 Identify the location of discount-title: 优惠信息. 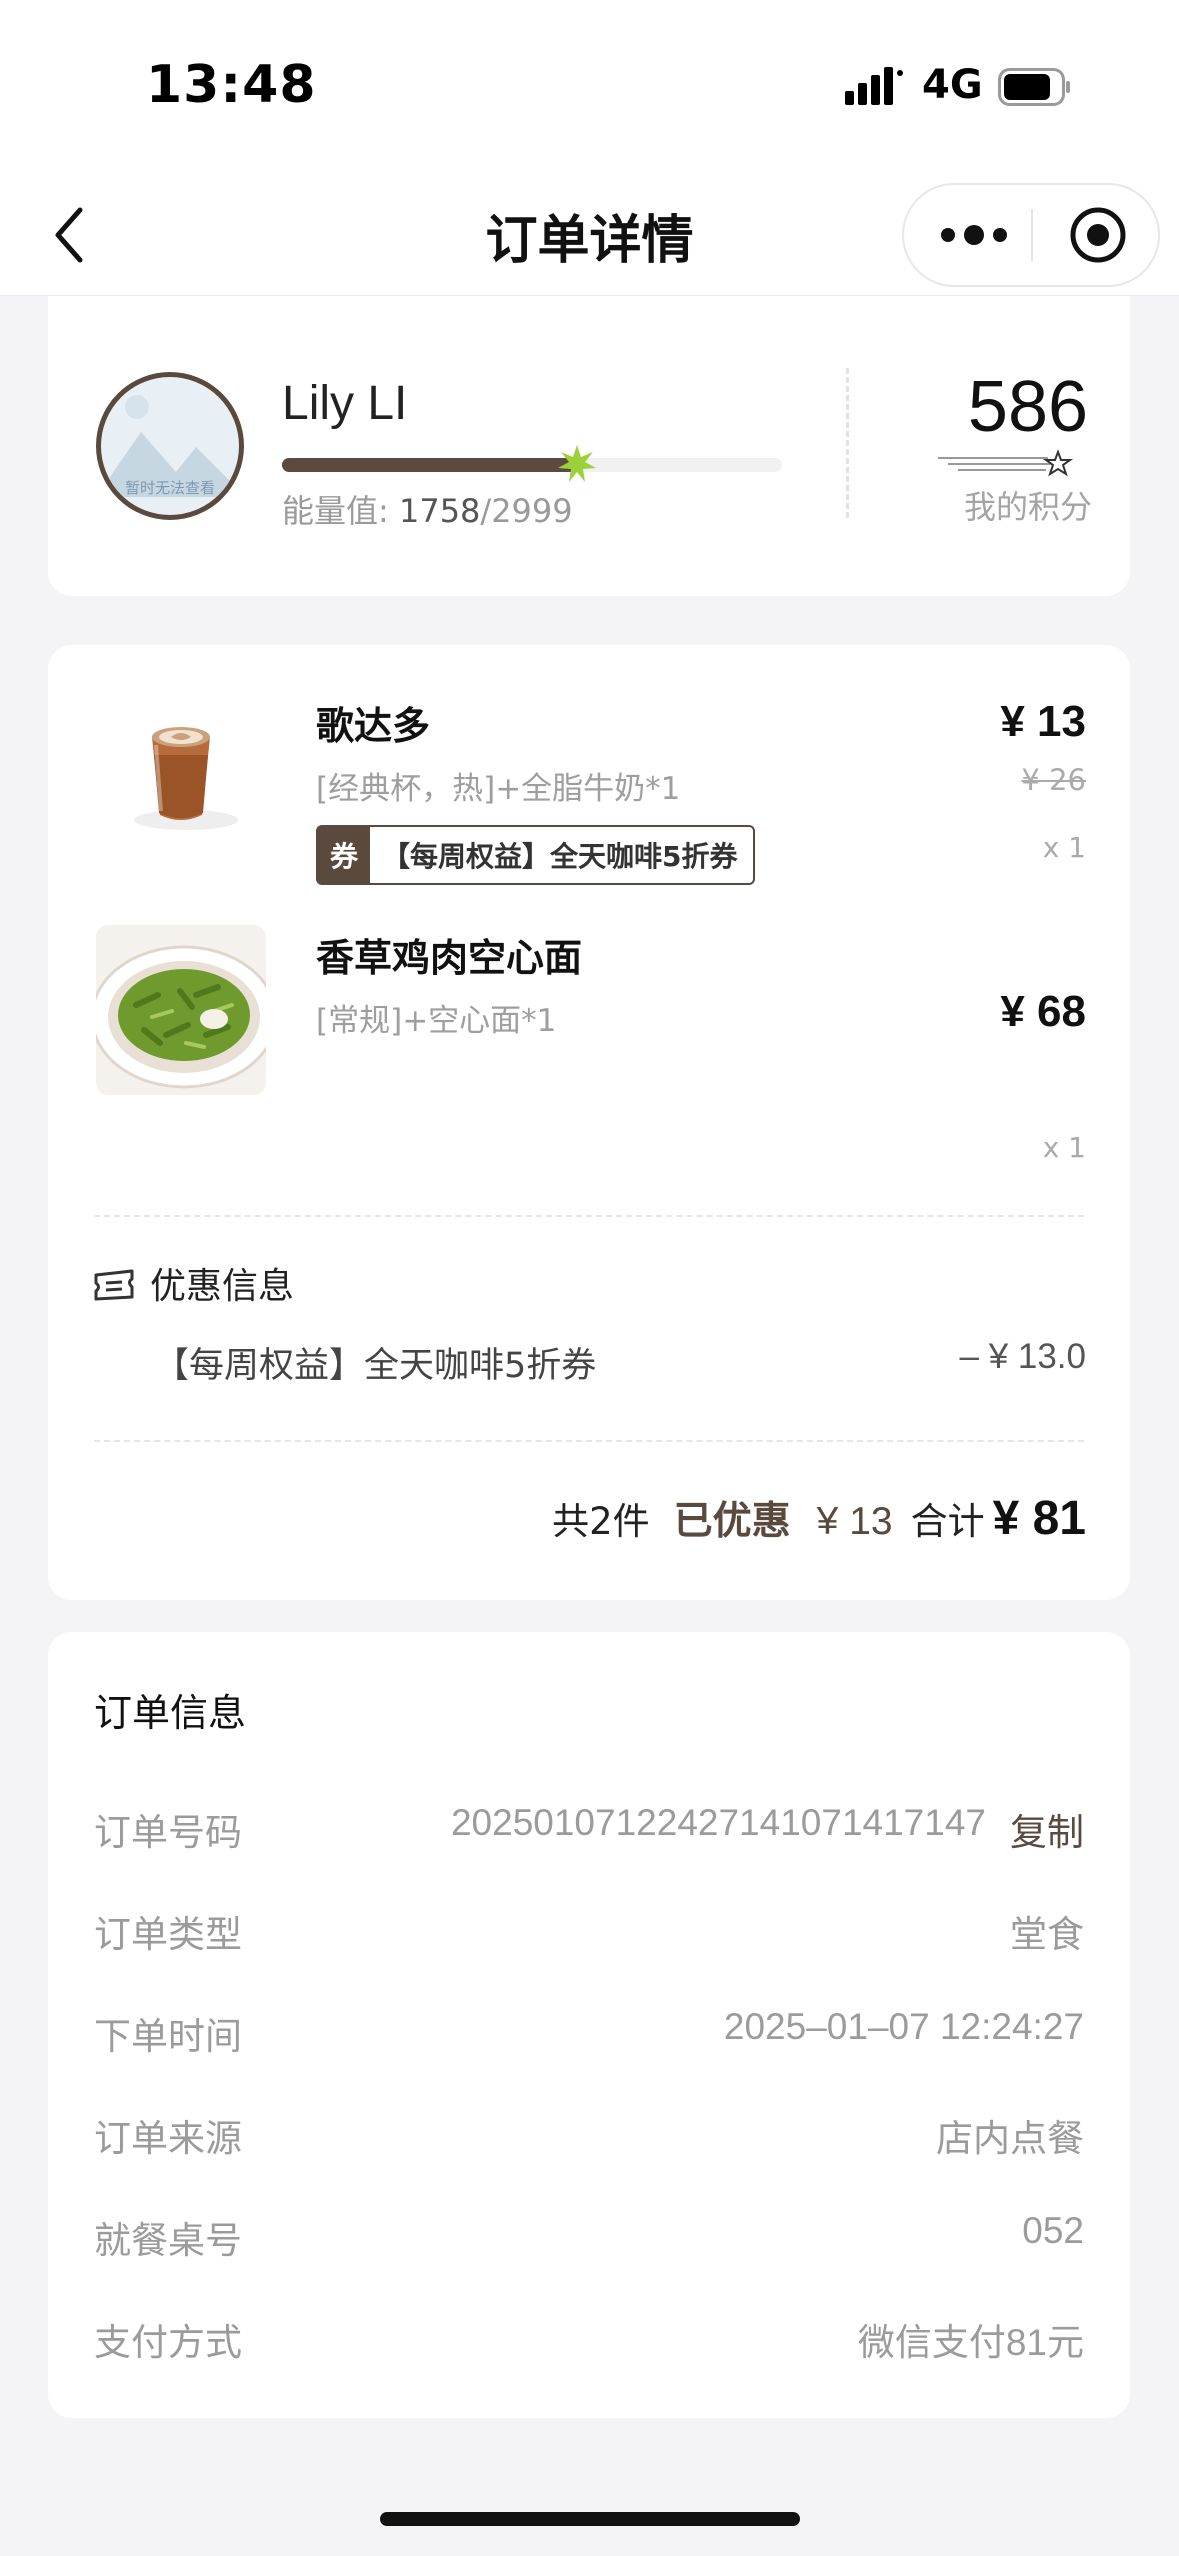
(222, 1286).